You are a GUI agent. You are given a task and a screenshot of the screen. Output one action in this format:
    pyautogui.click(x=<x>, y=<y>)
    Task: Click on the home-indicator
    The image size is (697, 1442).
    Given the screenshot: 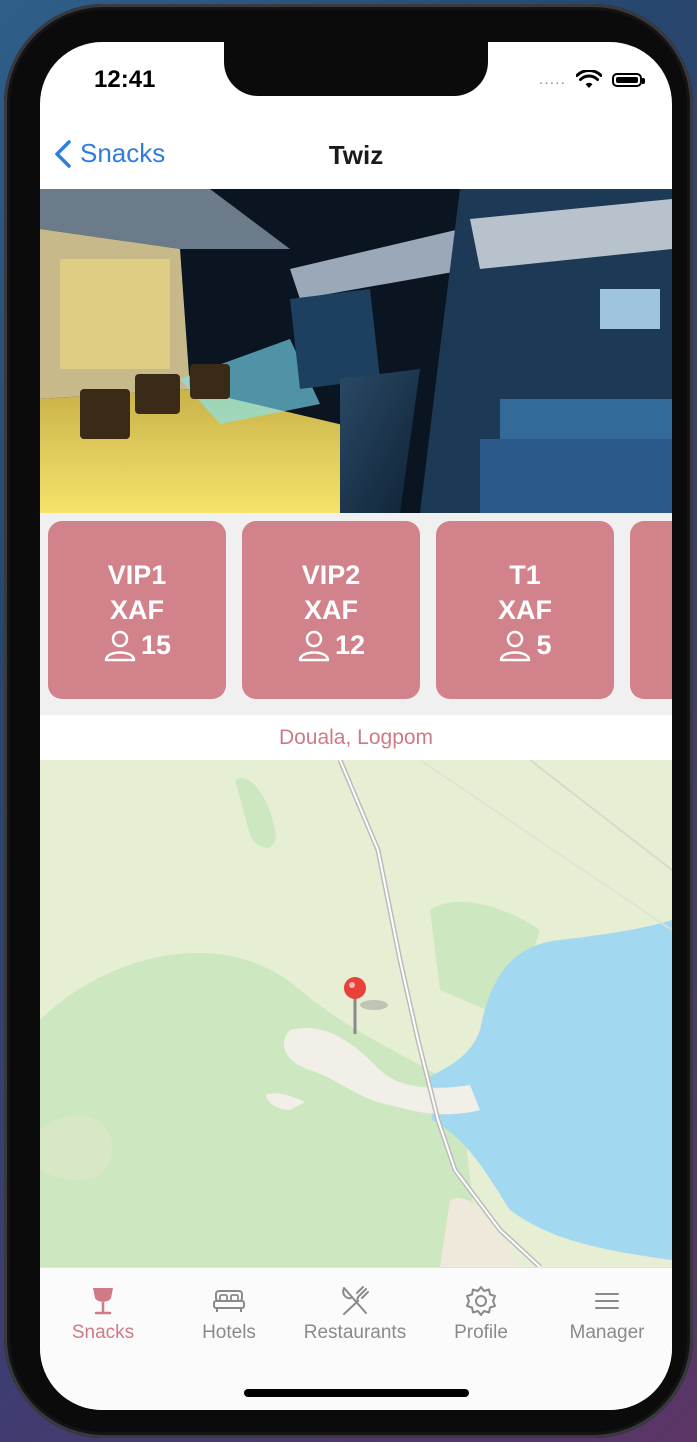 What is the action you would take?
    pyautogui.click(x=356, y=1393)
    